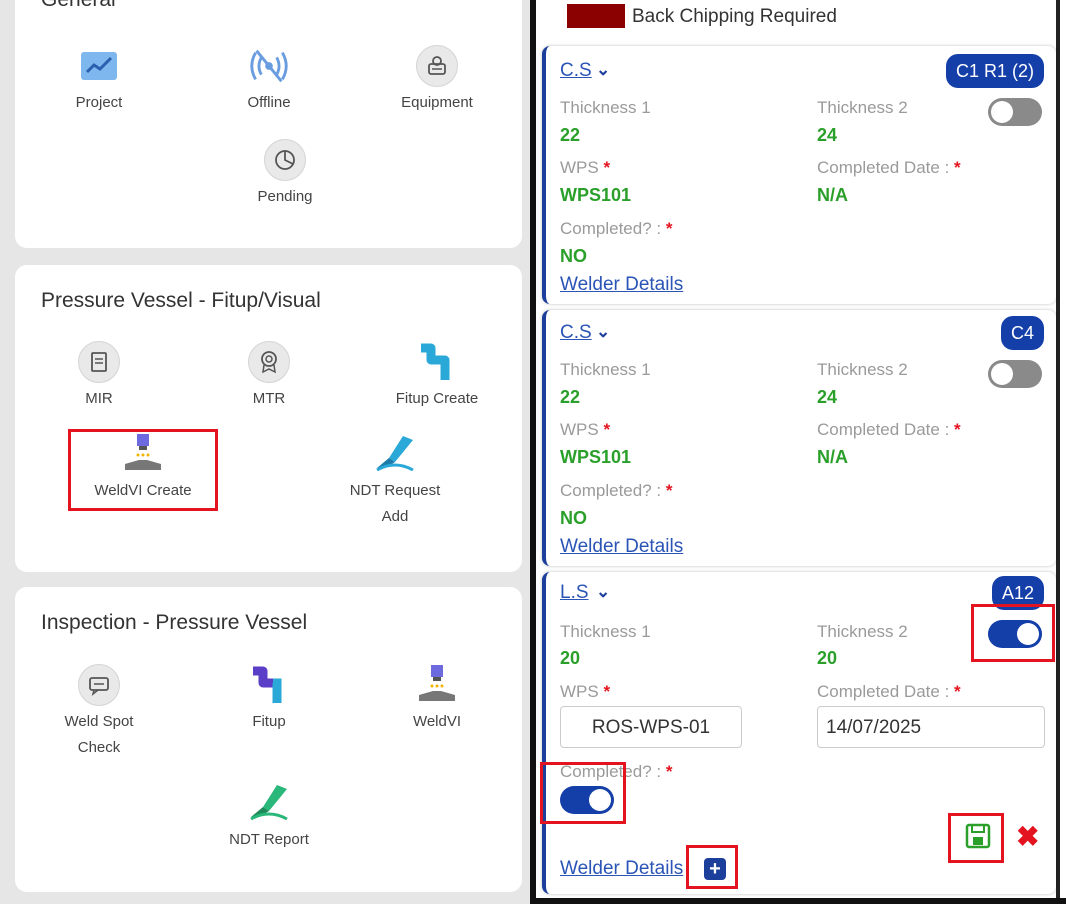 Image resolution: width=1066 pixels, height=904 pixels. I want to click on tile-weldvi: WeldVI, so click(437, 699).